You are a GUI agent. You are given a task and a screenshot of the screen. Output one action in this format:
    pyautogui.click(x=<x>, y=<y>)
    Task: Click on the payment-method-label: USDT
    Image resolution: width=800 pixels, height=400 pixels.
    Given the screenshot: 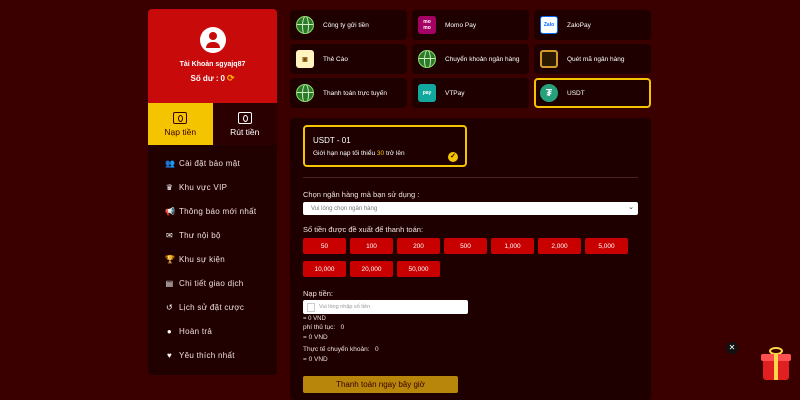 What is the action you would take?
    pyautogui.click(x=576, y=93)
    